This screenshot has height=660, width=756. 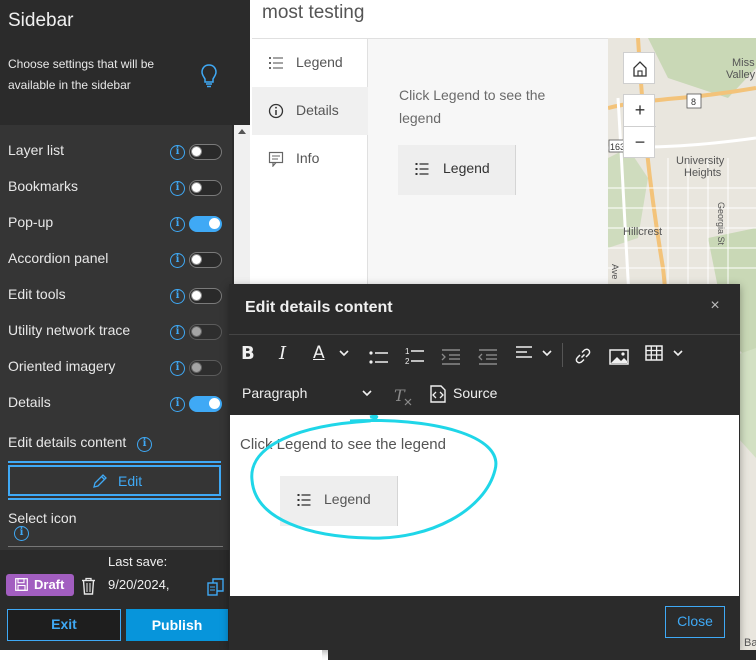 What do you see at coordinates (407, 351) in the screenshot?
I see `svg-text: 1` at bounding box center [407, 351].